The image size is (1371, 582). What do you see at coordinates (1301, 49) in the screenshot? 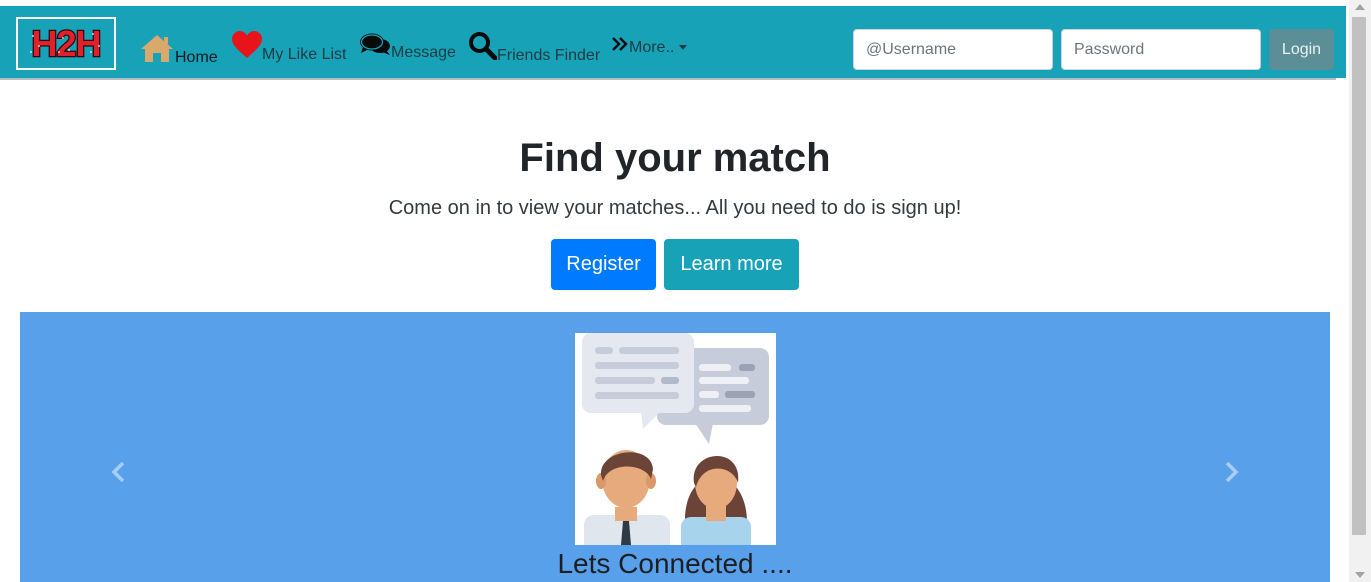
I see `login-button: Login` at bounding box center [1301, 49].